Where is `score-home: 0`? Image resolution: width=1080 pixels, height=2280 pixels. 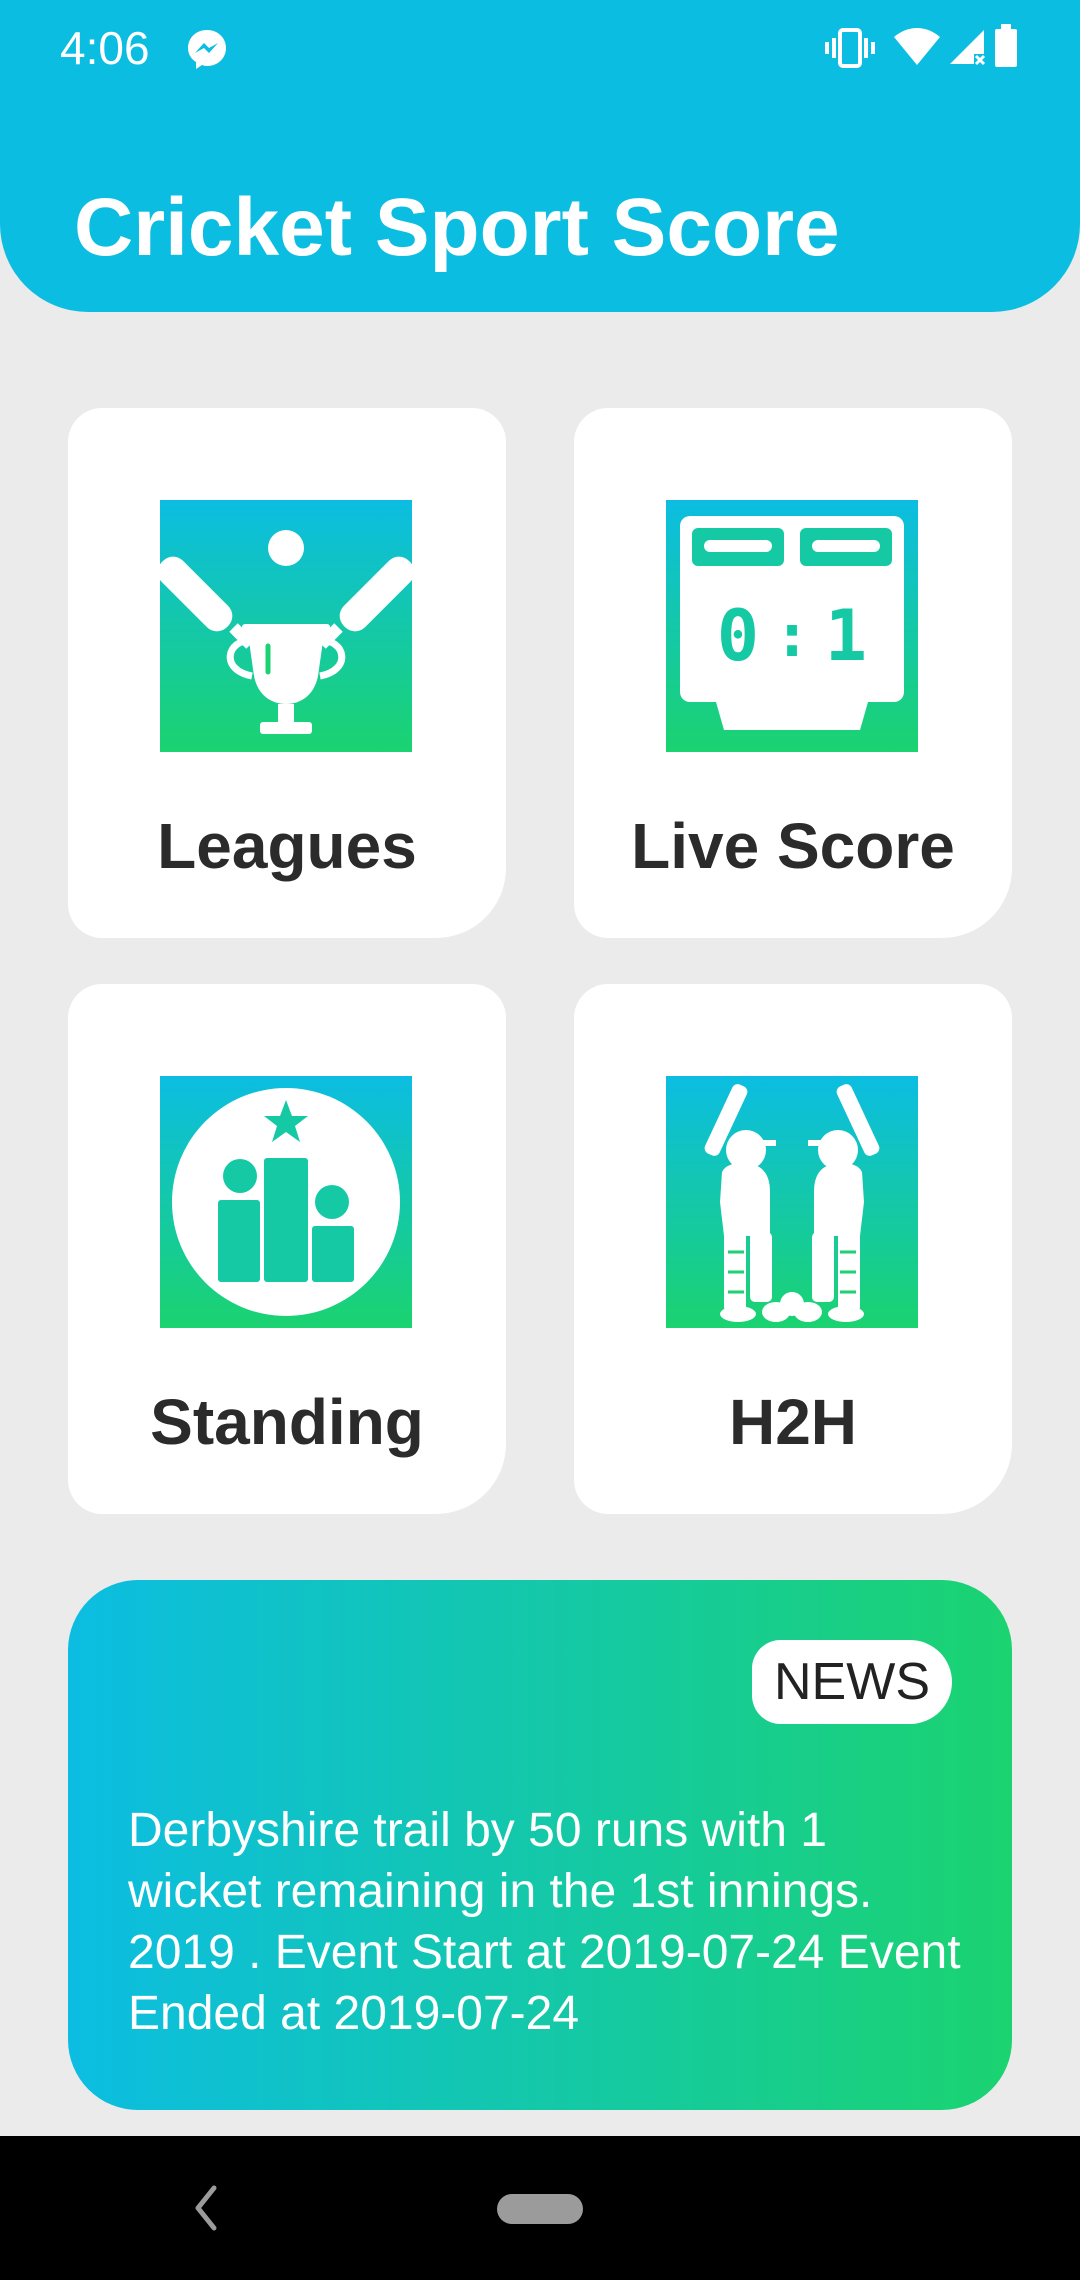
score-home: 0 is located at coordinates (738, 636).